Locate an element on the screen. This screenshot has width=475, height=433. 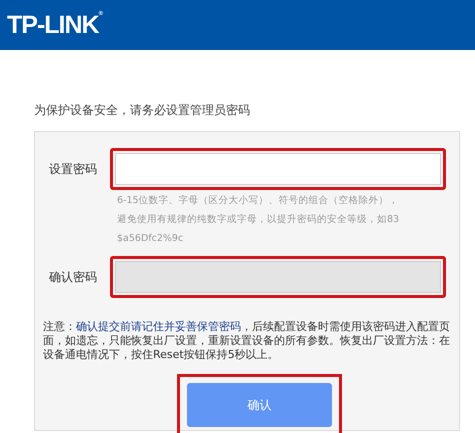
hint-text: 6-15位数字、字母（区分大小写）、符号的组合（空格除外）， is located at coordinates (258, 201).